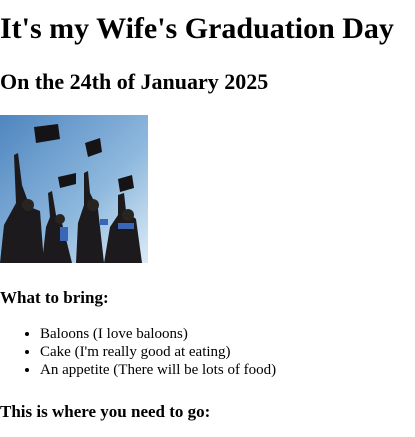 This screenshot has width=415, height=437. I want to click on list-item: Cake (I'm really good at eating), so click(158, 352).